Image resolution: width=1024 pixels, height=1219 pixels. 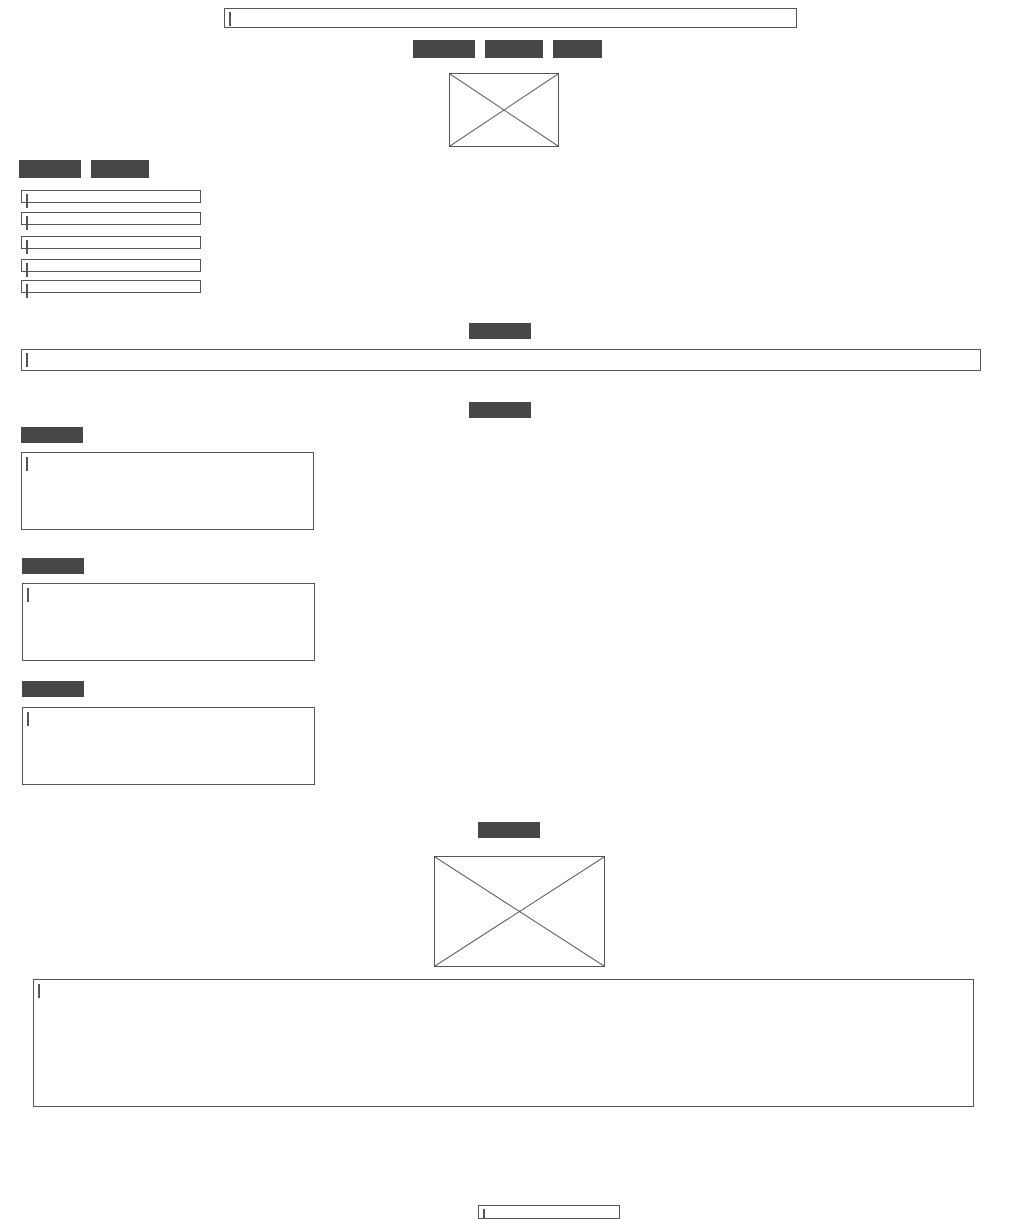 What do you see at coordinates (168, 746) in the screenshot?
I see `notes-group-3-textarea` at bounding box center [168, 746].